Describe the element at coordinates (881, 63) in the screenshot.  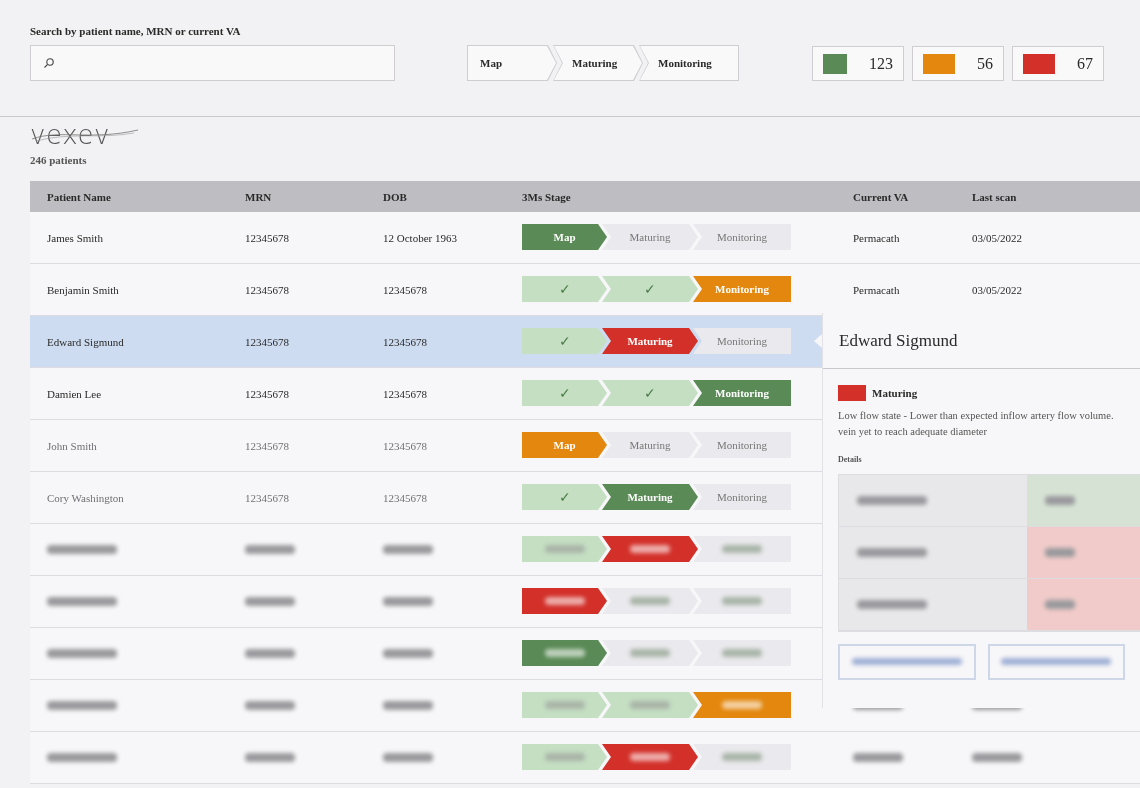
I see `status-count: 123` at that location.